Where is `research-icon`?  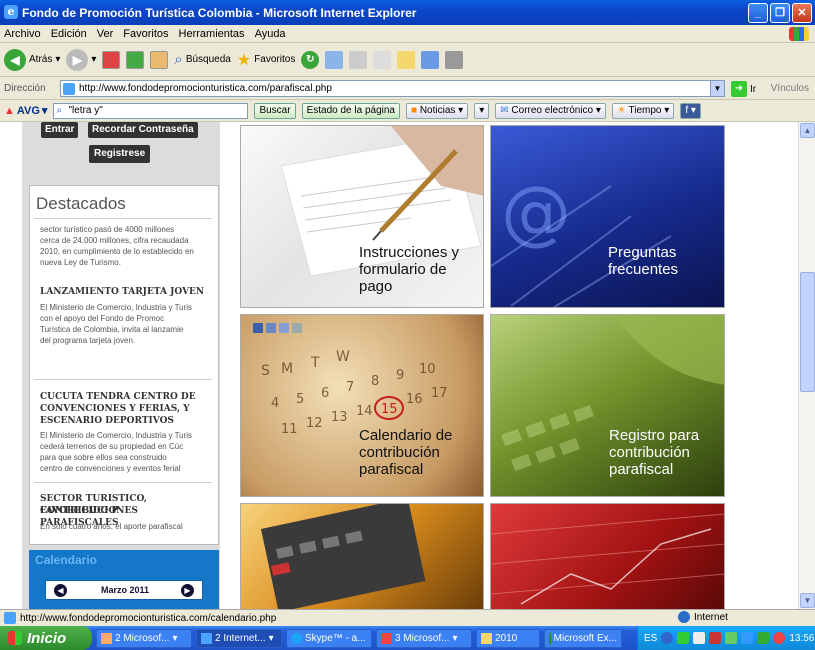 research-icon is located at coordinates (454, 59).